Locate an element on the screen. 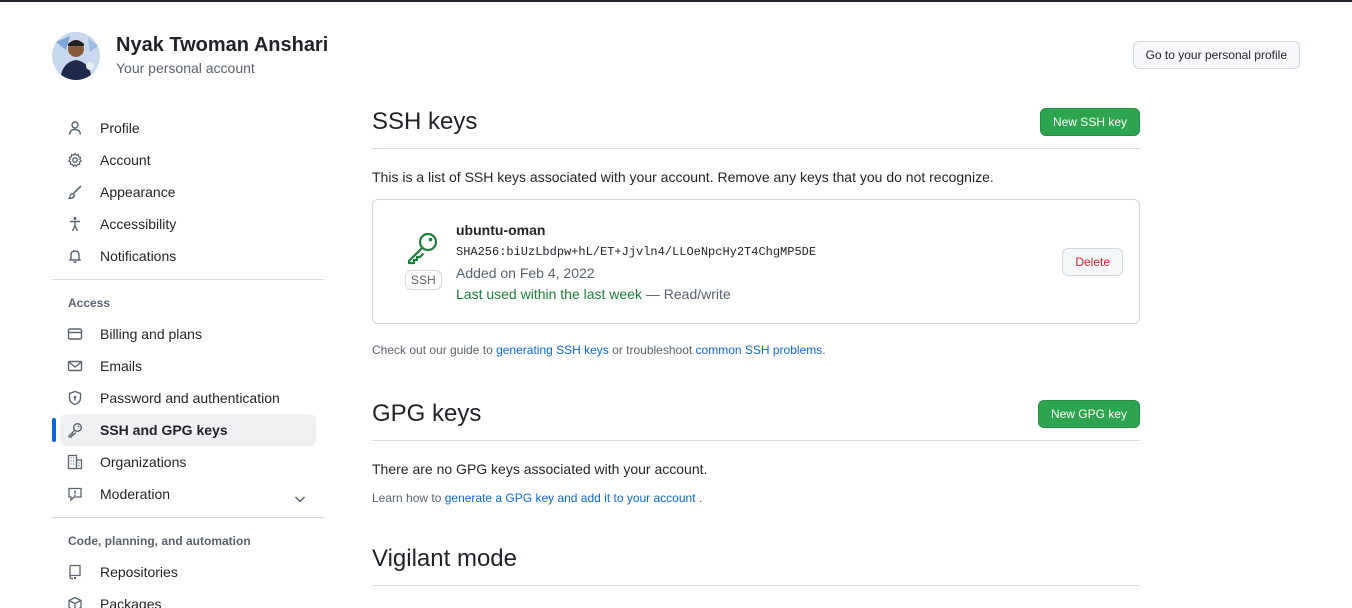 The height and width of the screenshot is (608, 1352). common-ssh-problems-link: common SSH problems is located at coordinates (759, 350).